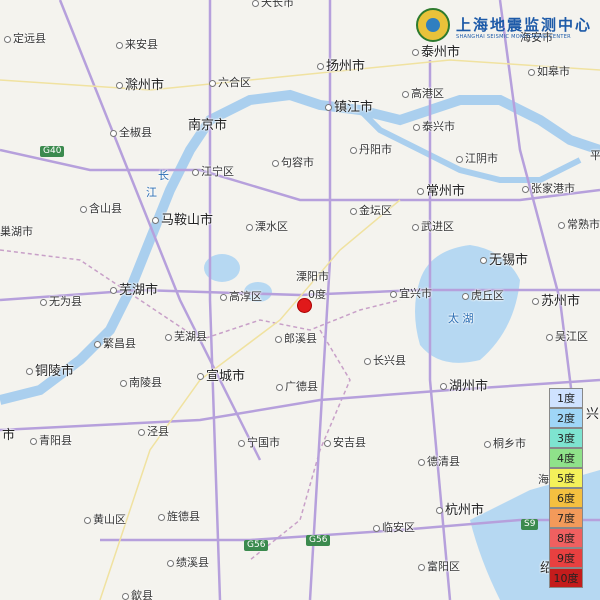 This screenshot has width=600, height=600. Describe the element at coordinates (567, 337) in the screenshot. I see `city-label: 吴江区` at that location.